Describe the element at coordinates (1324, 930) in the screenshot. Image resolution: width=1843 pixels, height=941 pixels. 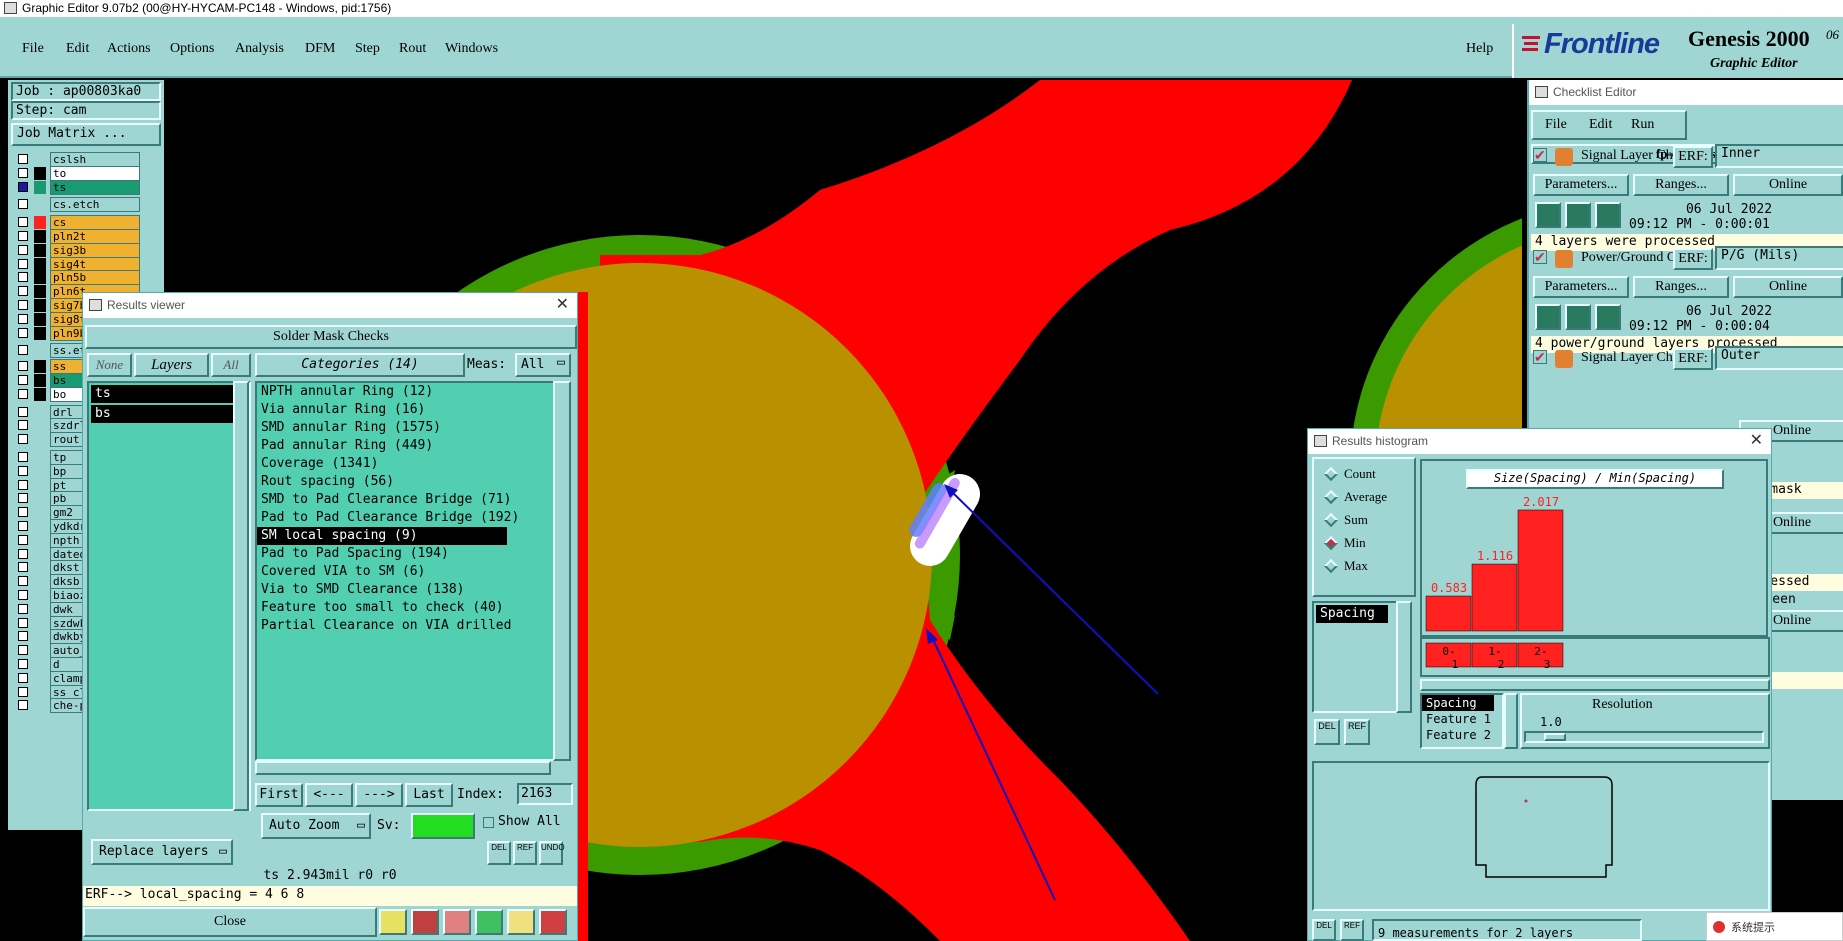
I see `footer-del-button: DEL` at that location.